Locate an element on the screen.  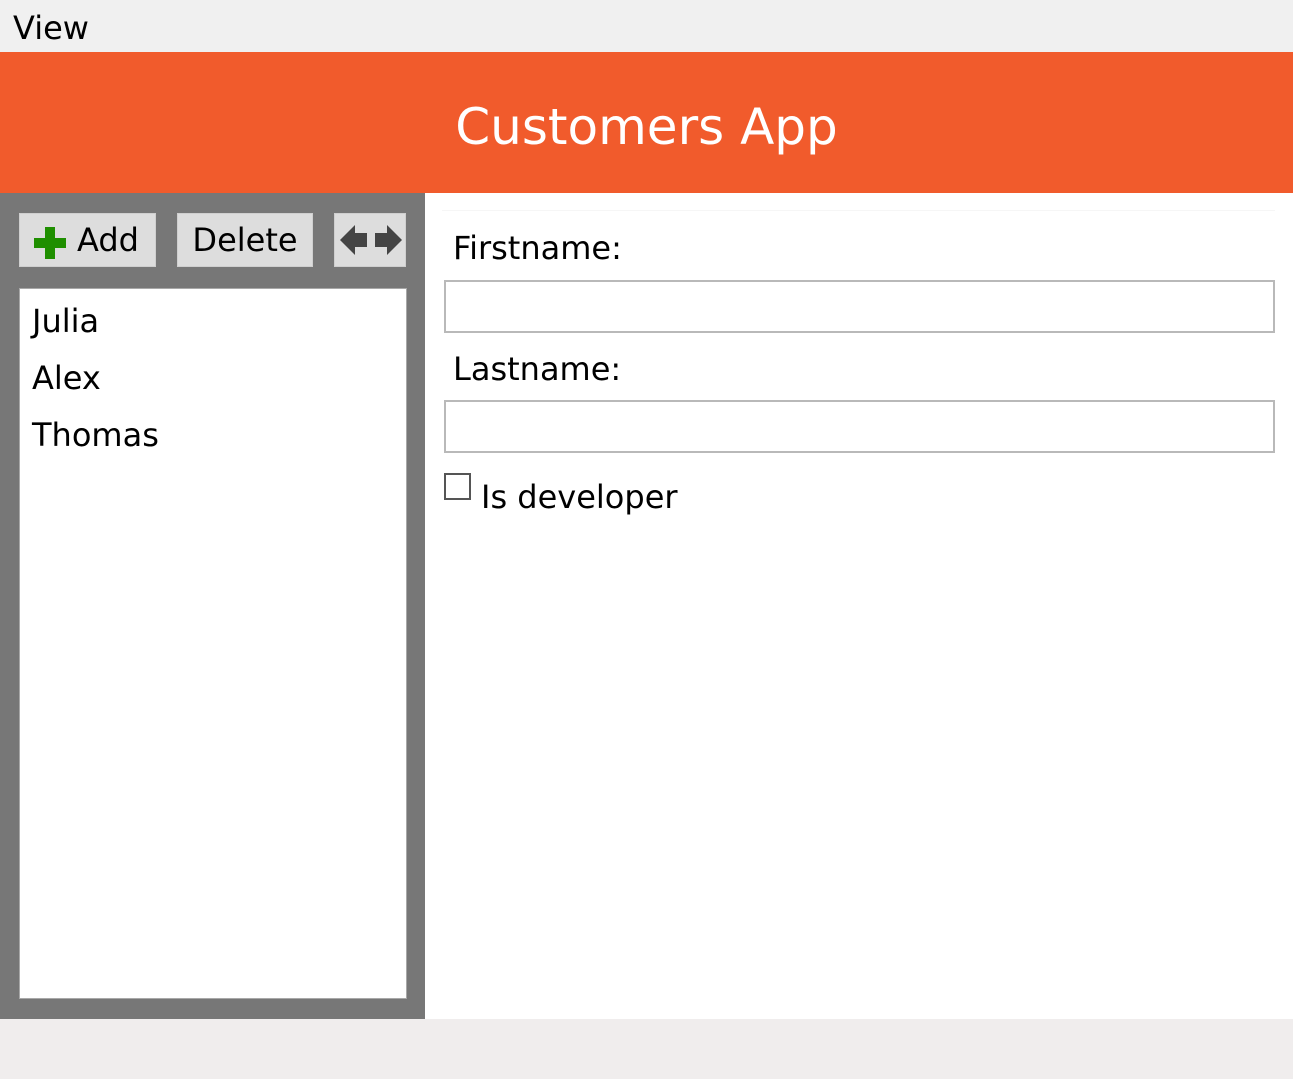
customer-list-item: Julia is located at coordinates (65, 321).